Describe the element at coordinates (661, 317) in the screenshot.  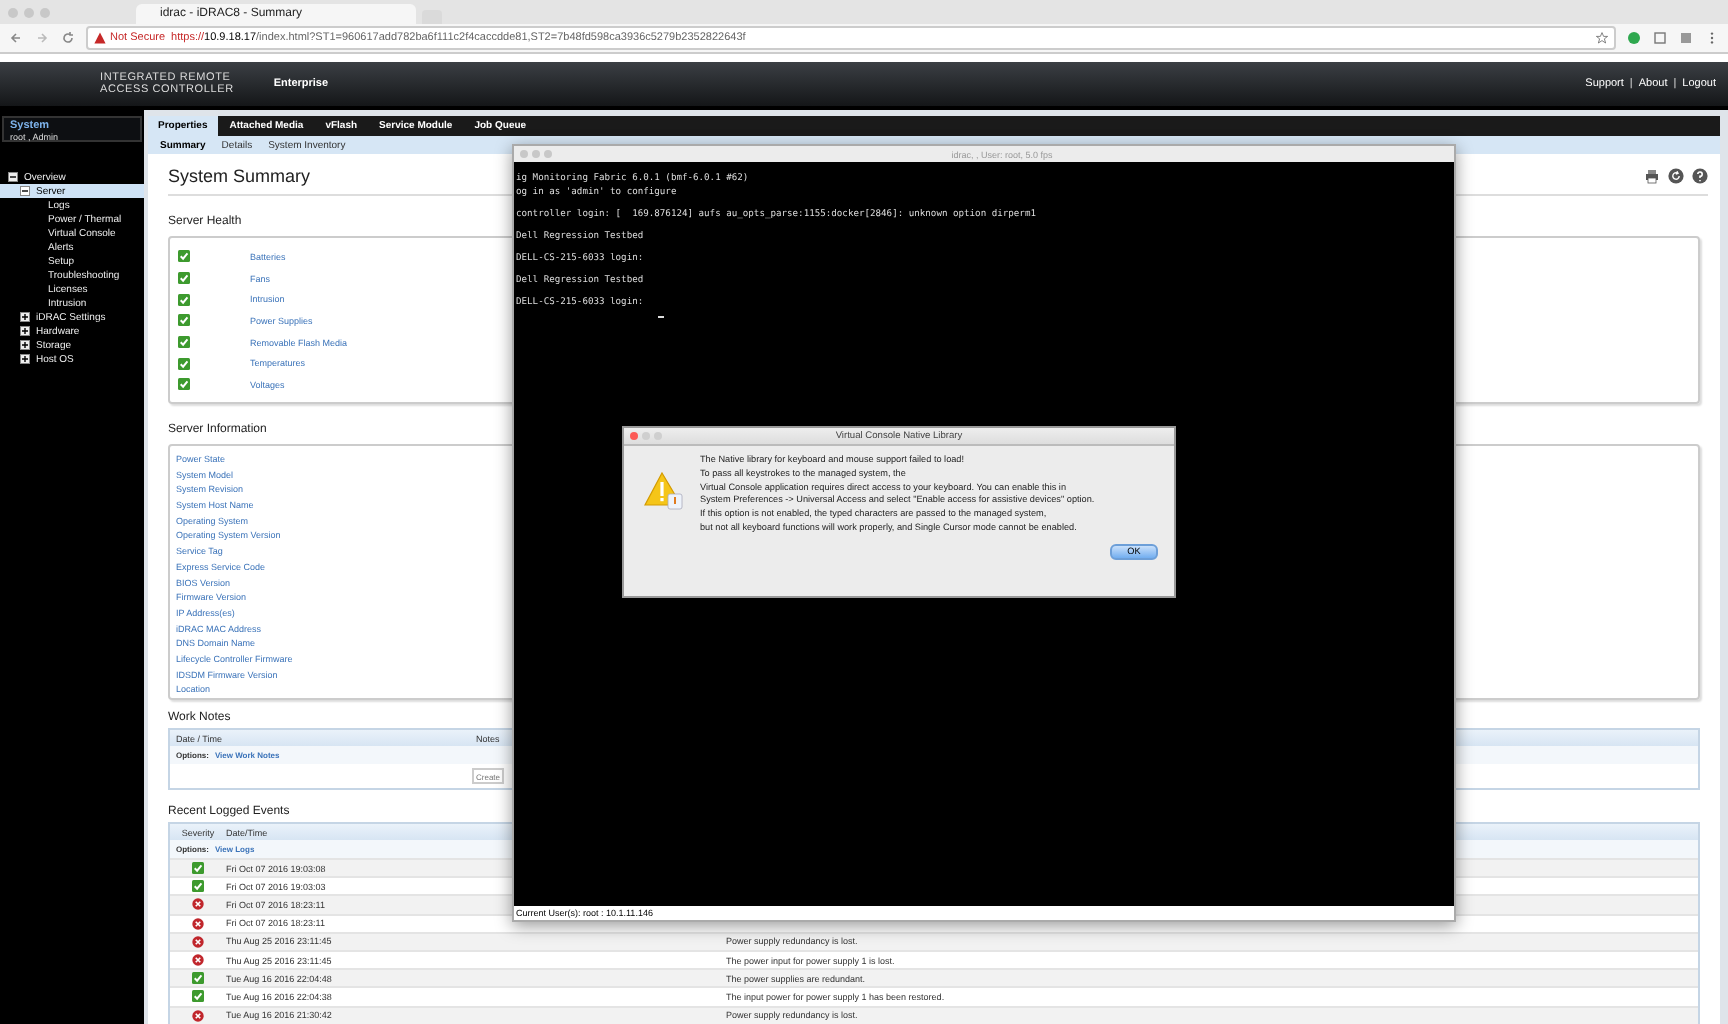
I see `text-cursor` at that location.